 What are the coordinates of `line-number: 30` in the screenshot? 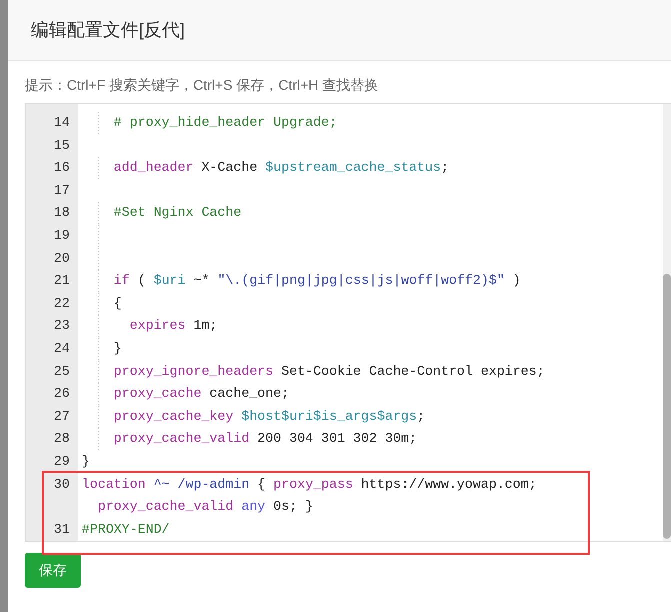 It's located at (62, 484).